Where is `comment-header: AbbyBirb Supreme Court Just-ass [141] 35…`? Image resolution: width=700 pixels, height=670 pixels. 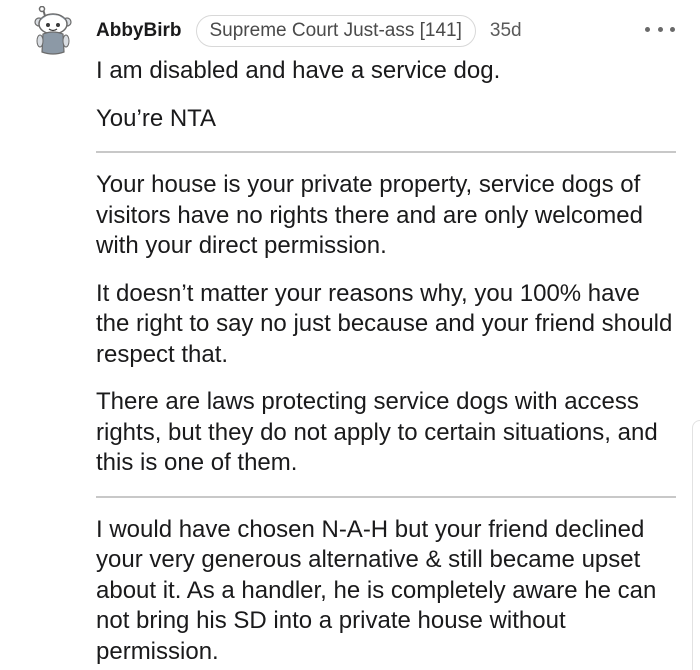 comment-header: AbbyBirb Supreme Court Just-ass [141] 35… is located at coordinates (309, 31).